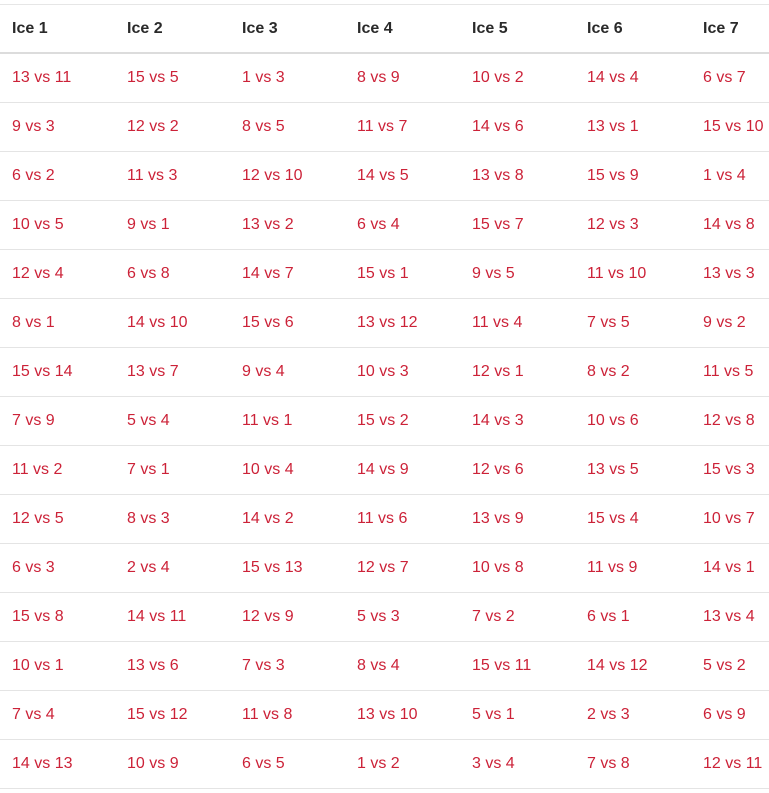 The height and width of the screenshot is (793, 769). What do you see at coordinates (517, 568) in the screenshot?
I see `matchup-link-ice-5: 10 vs 8` at bounding box center [517, 568].